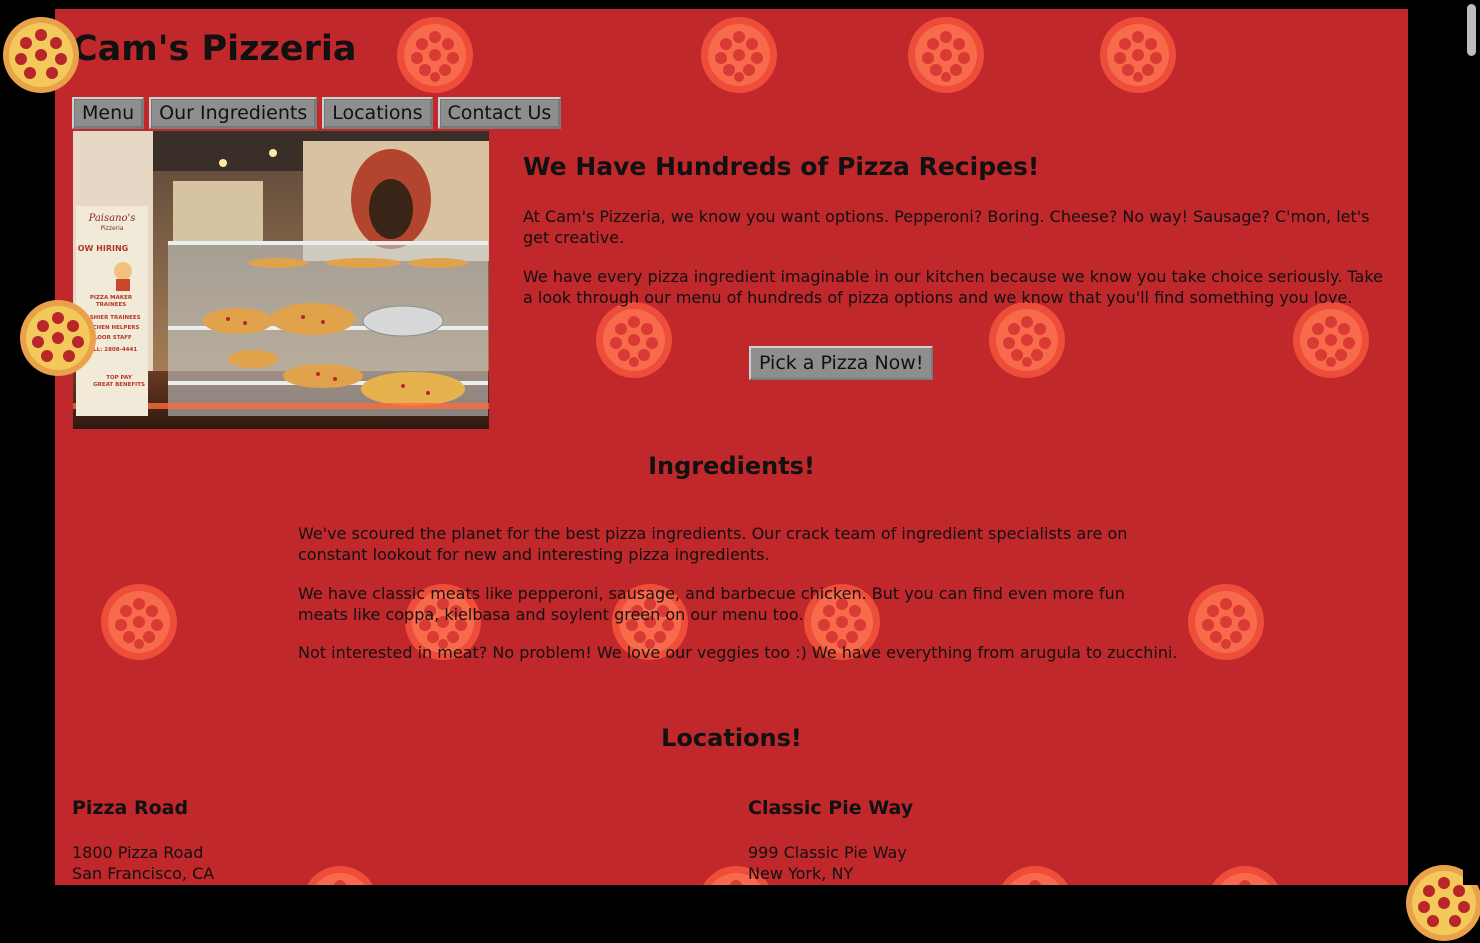 The image size is (1480, 943). I want to click on location-name: Classic Pie Way, so click(831, 808).